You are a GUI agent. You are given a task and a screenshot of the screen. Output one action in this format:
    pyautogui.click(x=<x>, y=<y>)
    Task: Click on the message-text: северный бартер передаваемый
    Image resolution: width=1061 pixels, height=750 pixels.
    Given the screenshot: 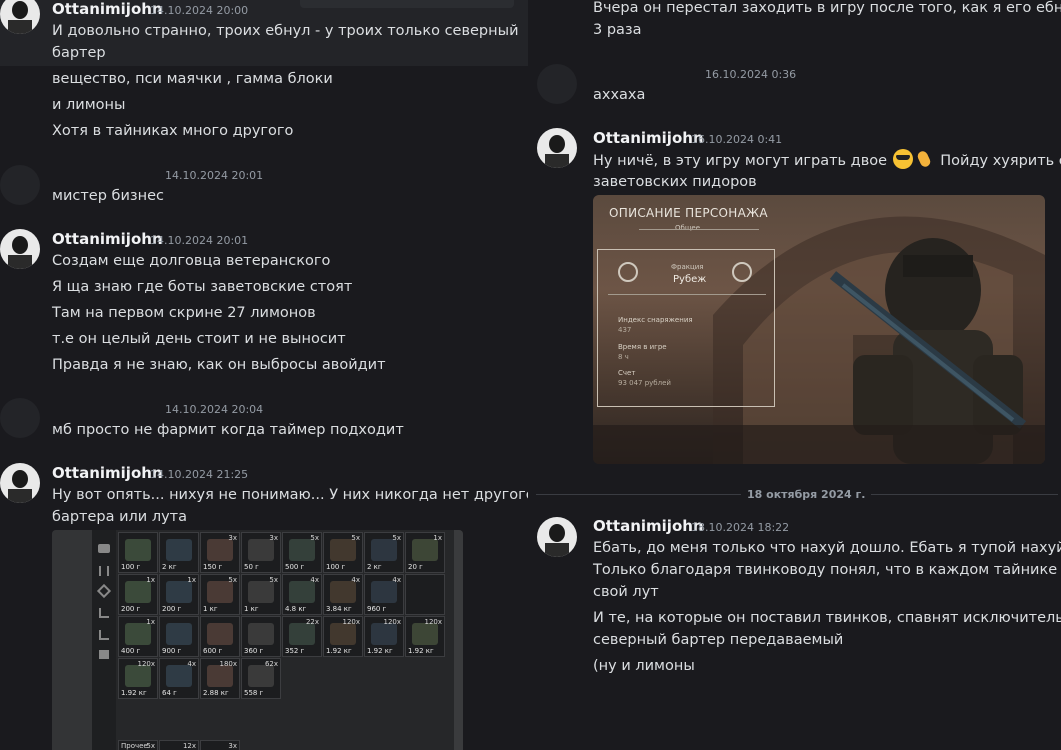 What is the action you would take?
    pyautogui.click(x=718, y=640)
    